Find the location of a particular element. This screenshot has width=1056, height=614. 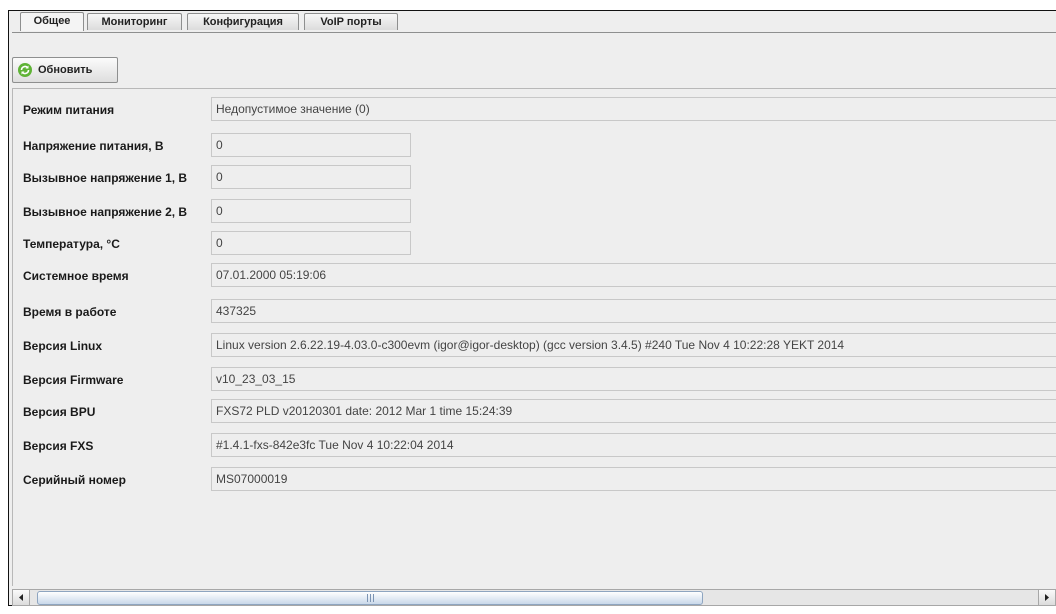

scroll-right-button is located at coordinates (1046, 597).